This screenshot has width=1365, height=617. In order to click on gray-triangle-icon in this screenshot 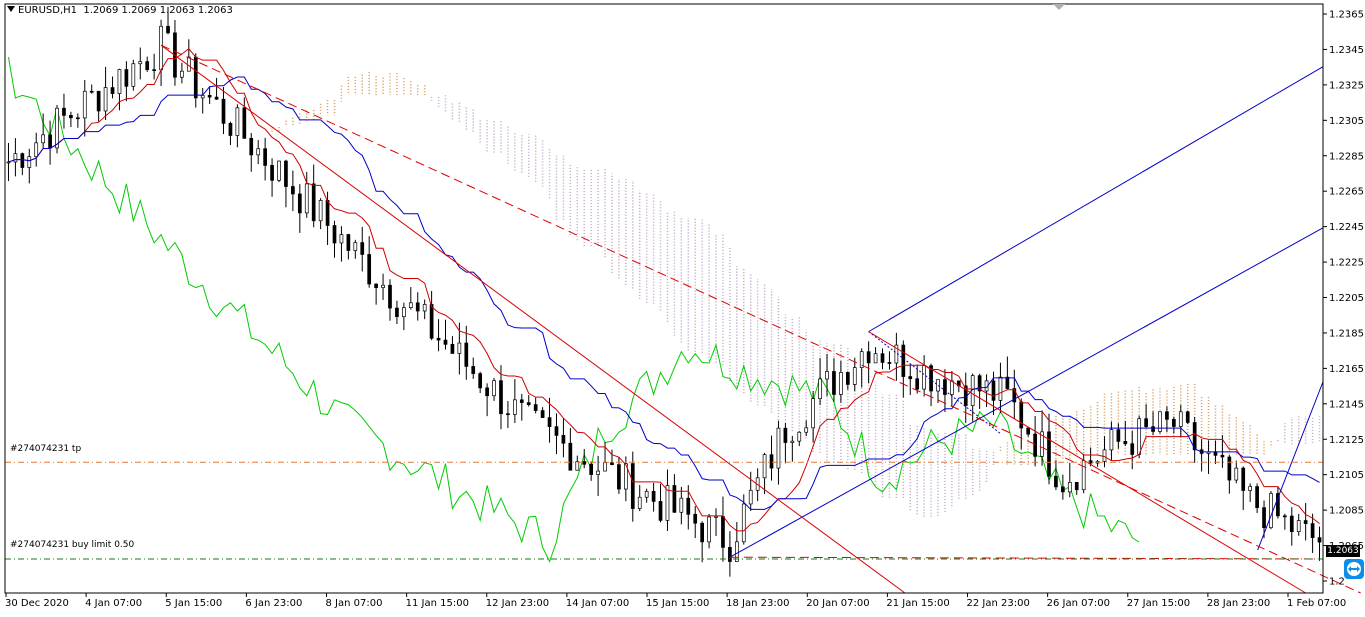, I will do `click(1059, 7)`.